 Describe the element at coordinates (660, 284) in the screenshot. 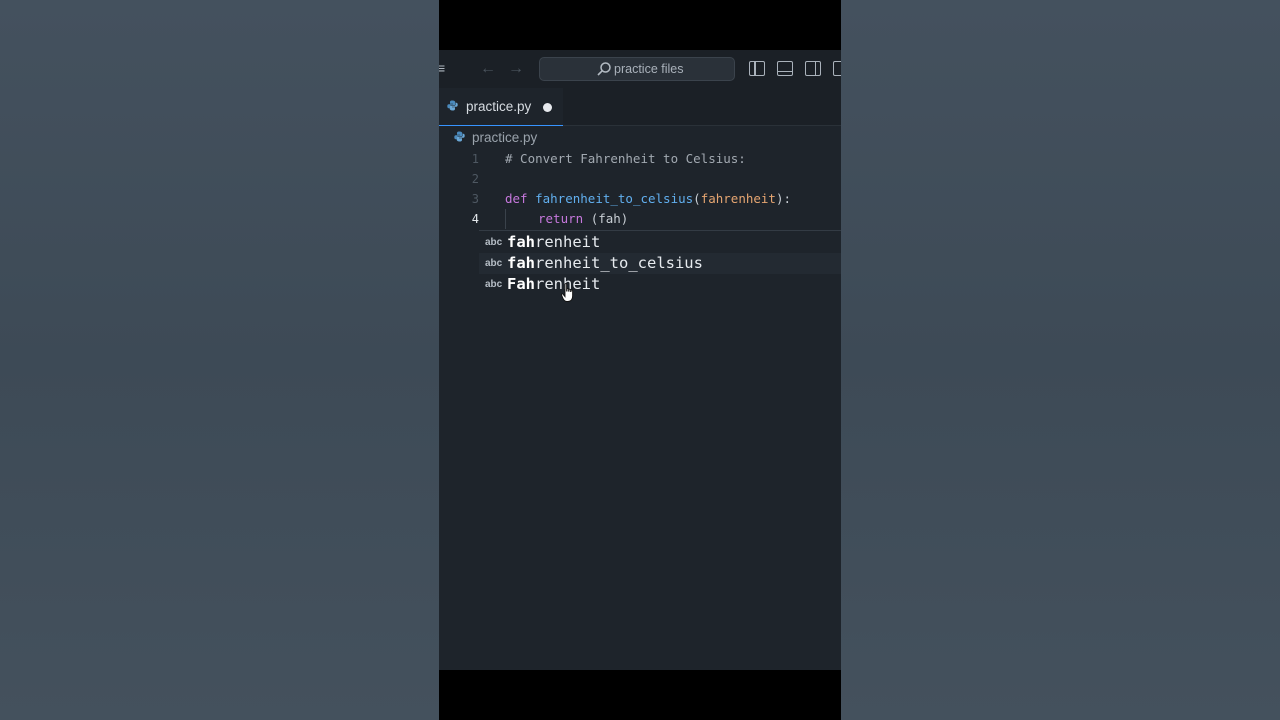

I see `suggestion-item: abc Fahrenheit` at that location.